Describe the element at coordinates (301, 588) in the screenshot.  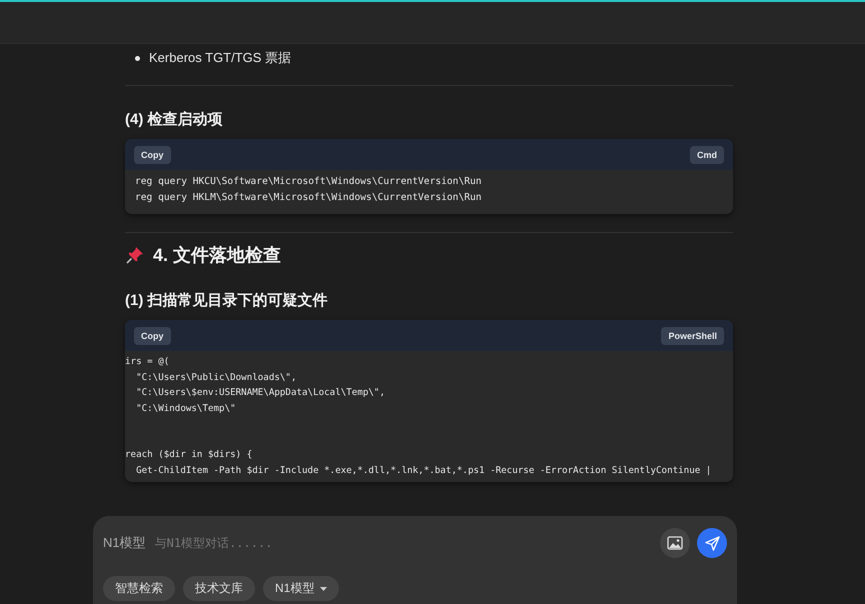
I see `model-dropdown: N1模型` at that location.